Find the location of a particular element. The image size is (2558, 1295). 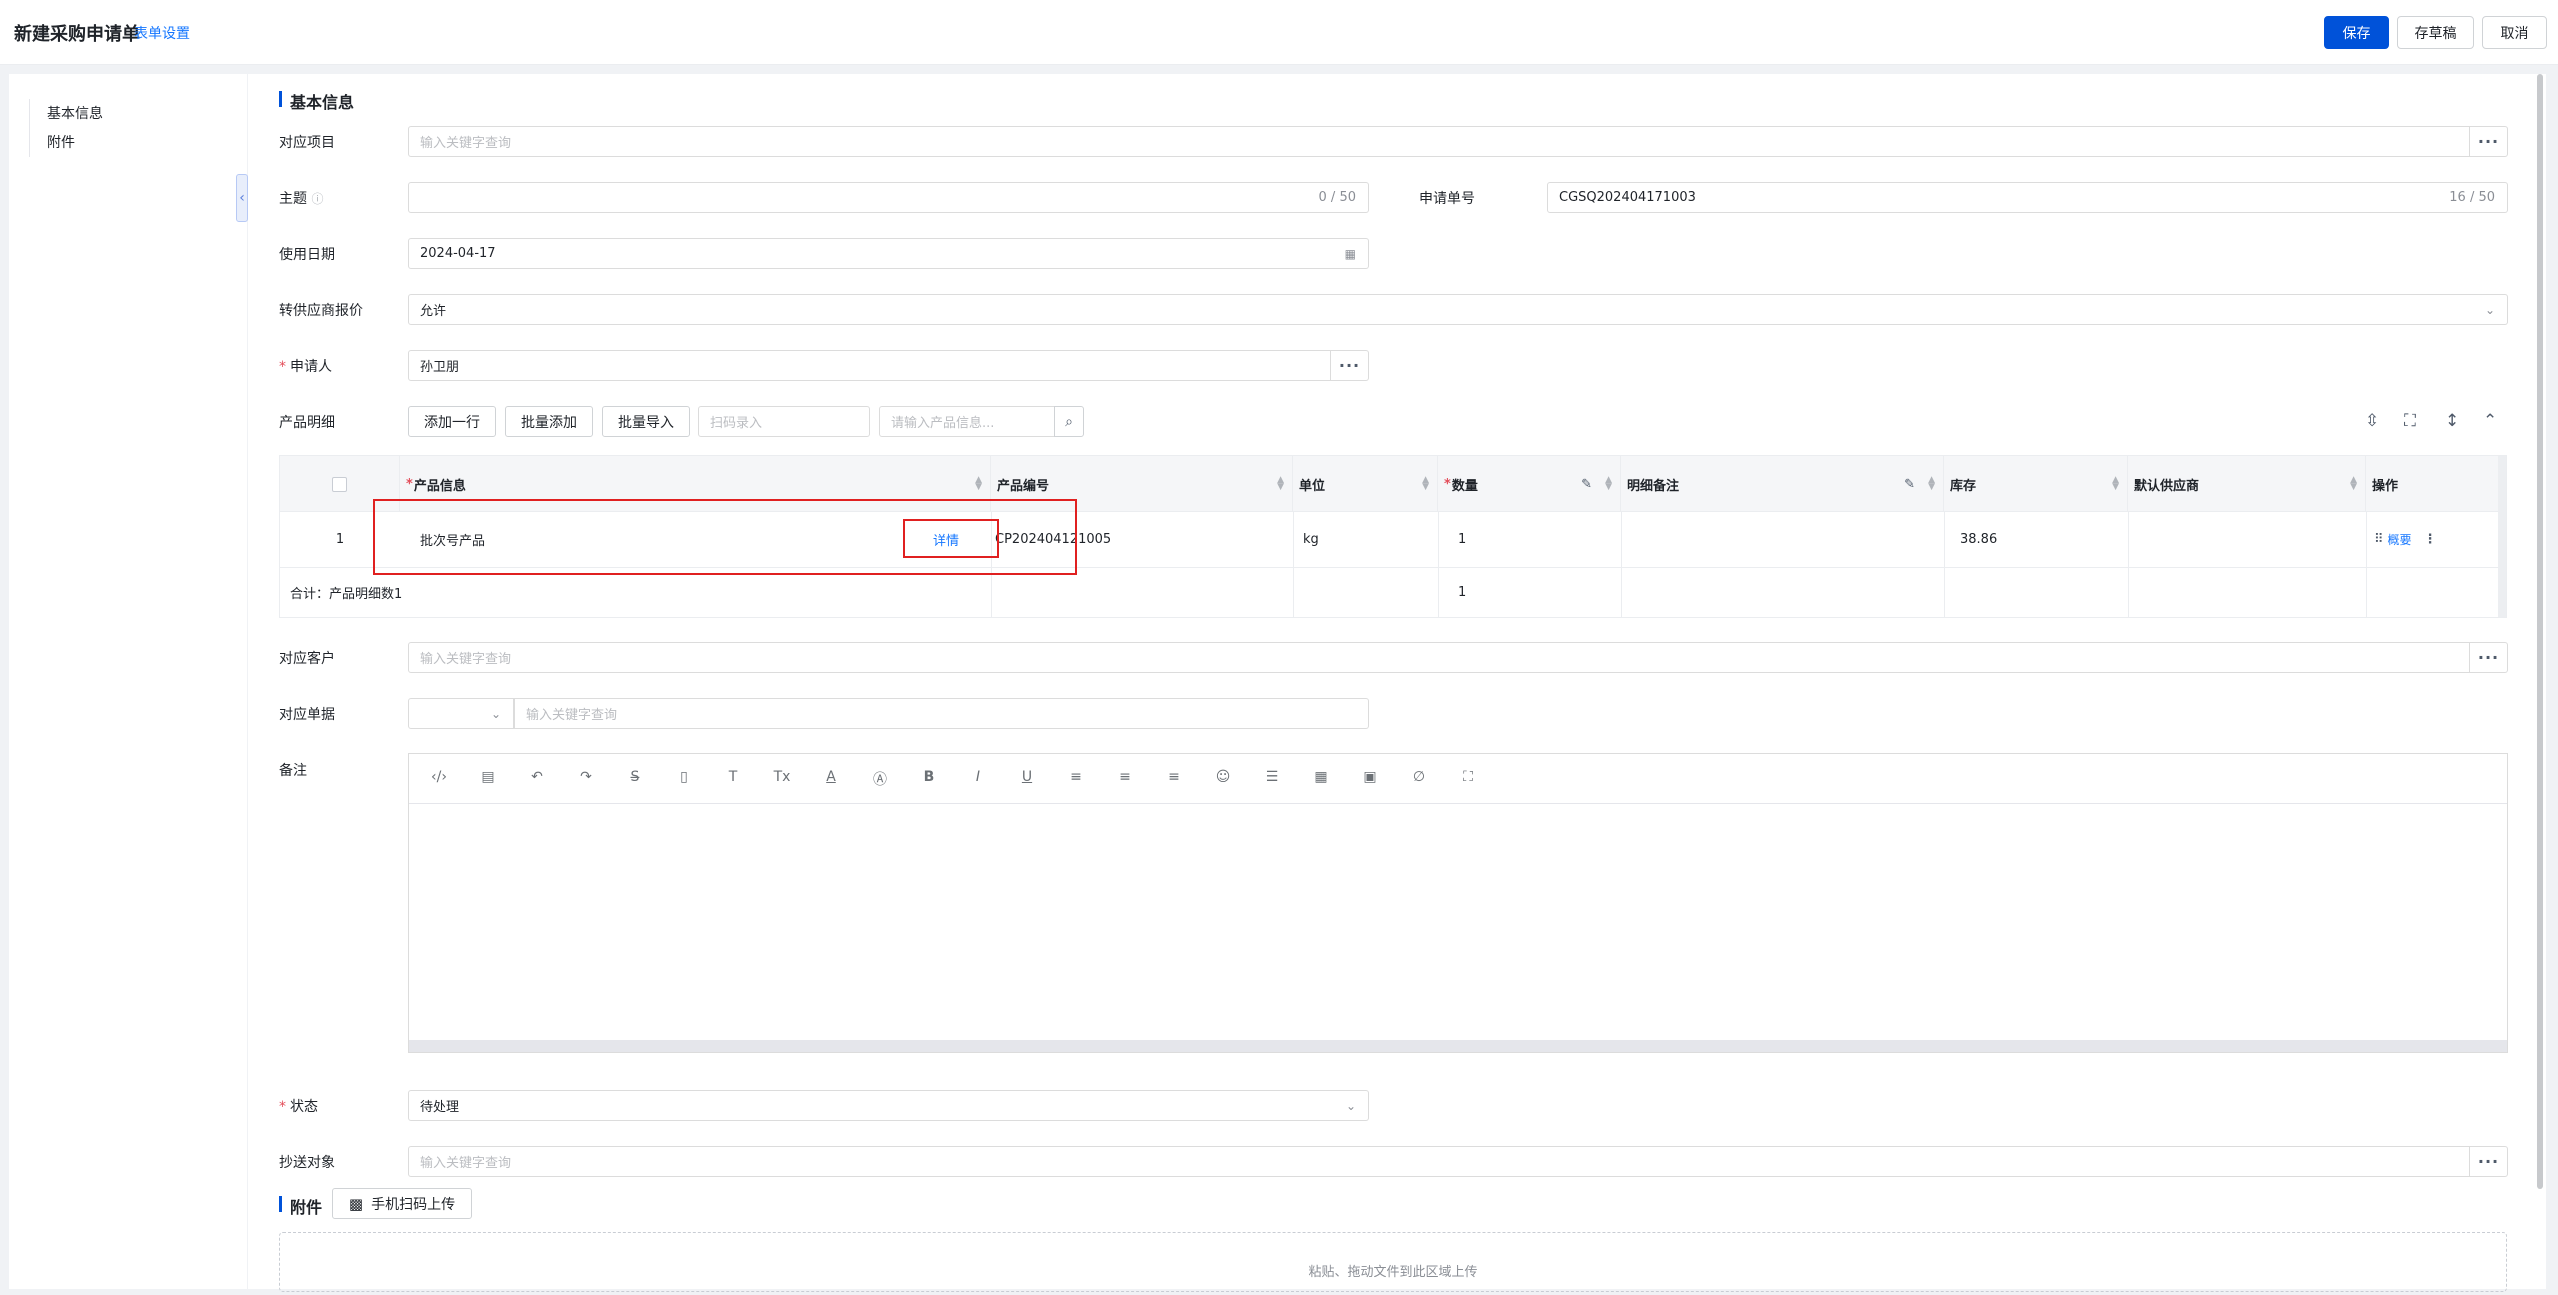

request-no-field: CGSQ202404171003 16 / 50 is located at coordinates (2027, 197).